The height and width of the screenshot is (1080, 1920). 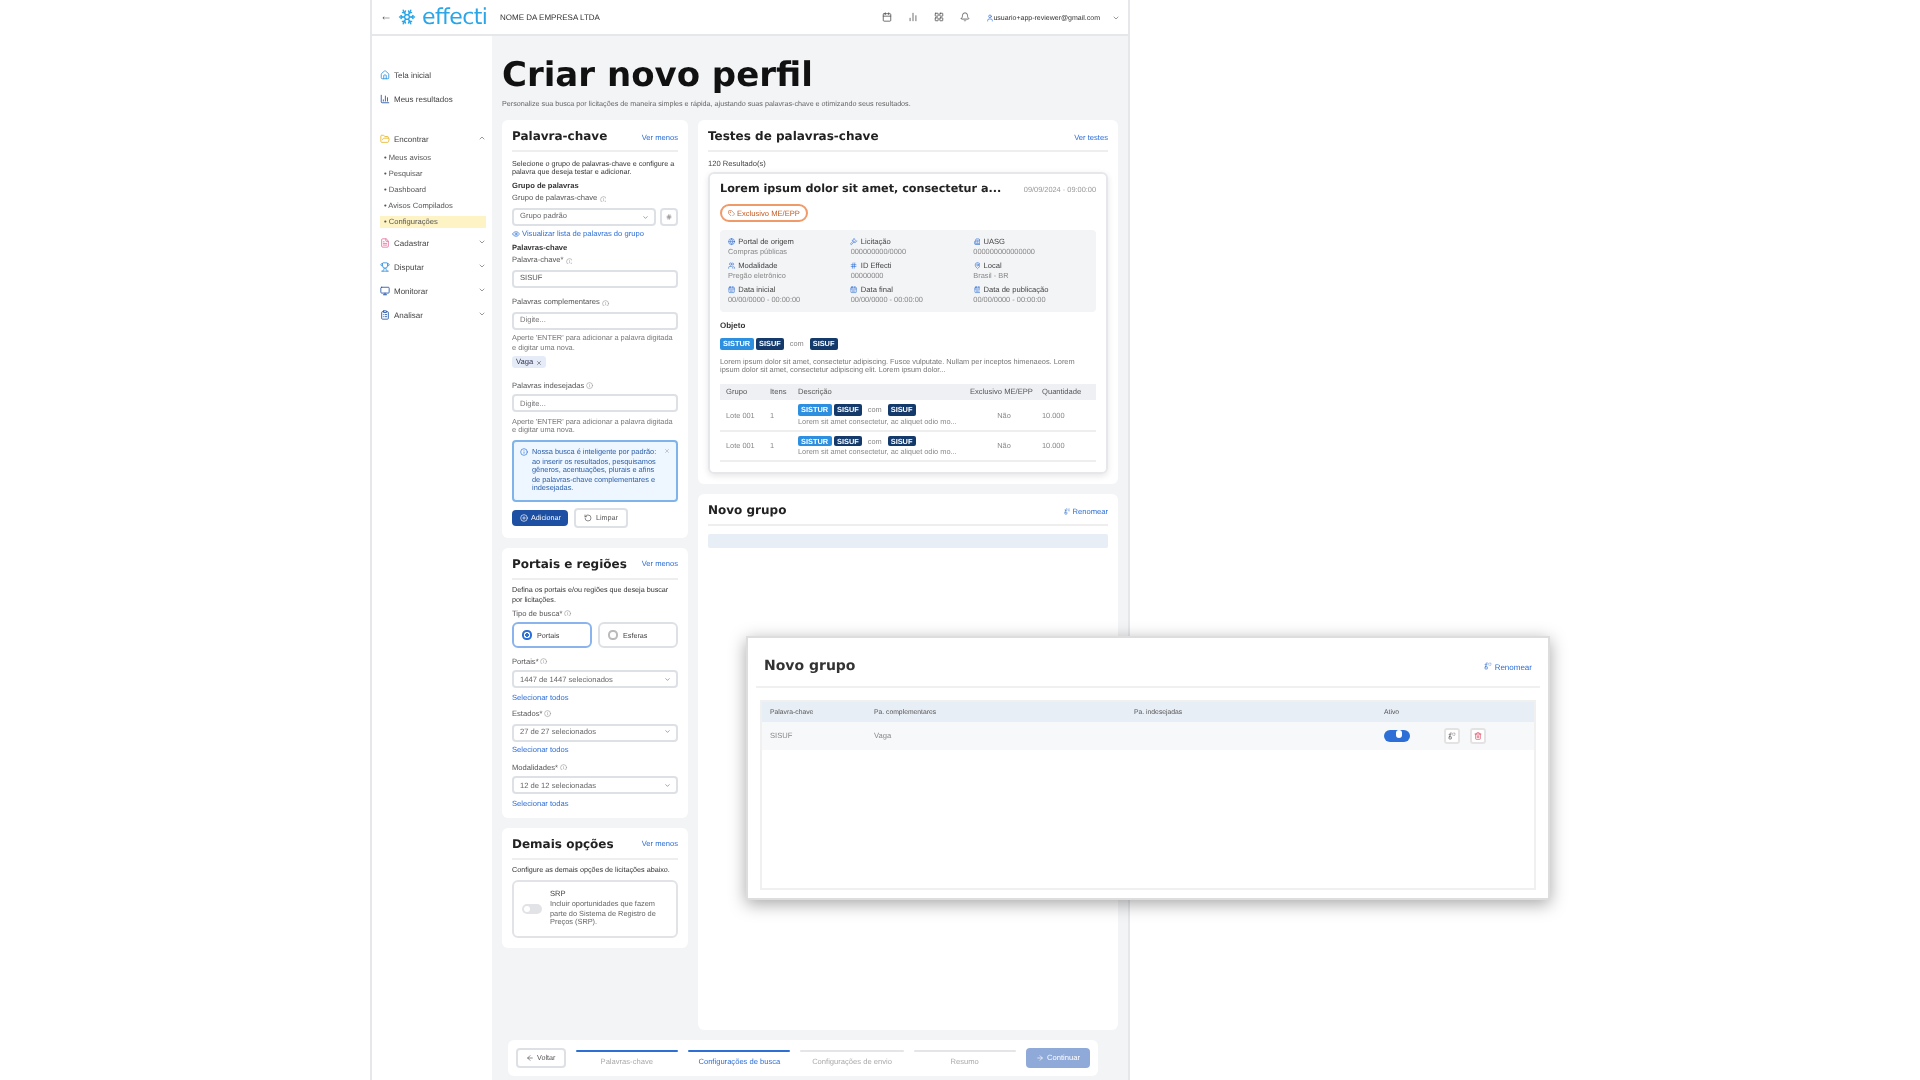 I want to click on tag-icon, so click(x=731, y=213).